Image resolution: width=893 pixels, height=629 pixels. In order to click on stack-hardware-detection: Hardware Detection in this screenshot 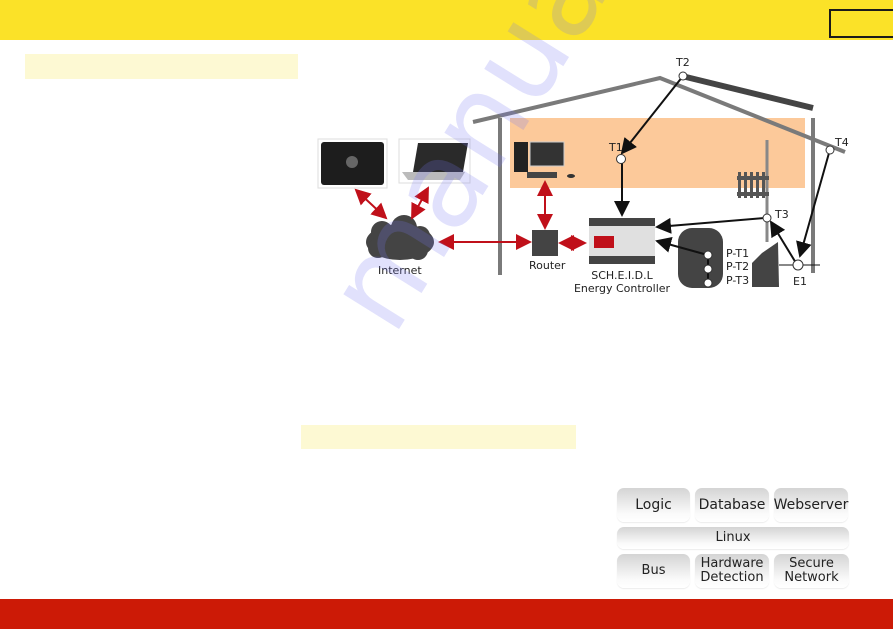, I will do `click(732, 571)`.